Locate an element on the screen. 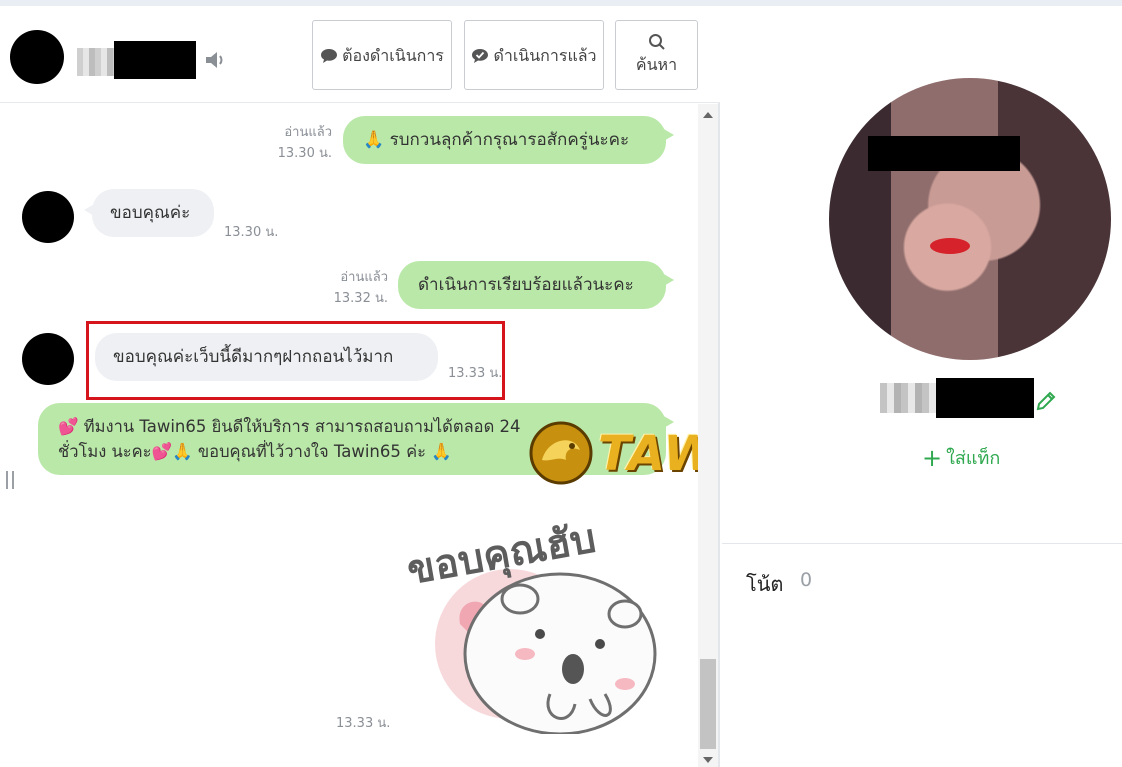 Image resolution: width=1122 pixels, height=767 pixels. section-divider is located at coordinates (922, 543).